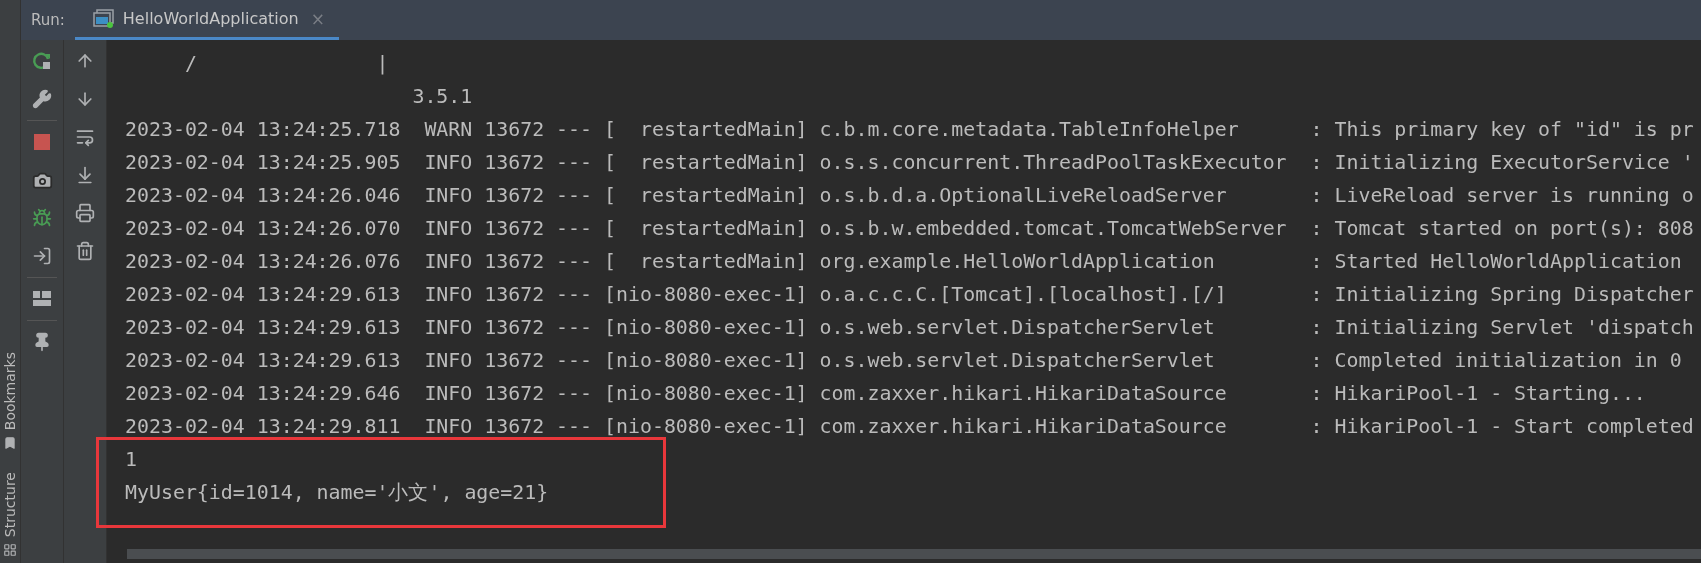 This screenshot has width=1701, height=563. Describe the element at coordinates (42, 61) in the screenshot. I see `rerun-icon` at that location.